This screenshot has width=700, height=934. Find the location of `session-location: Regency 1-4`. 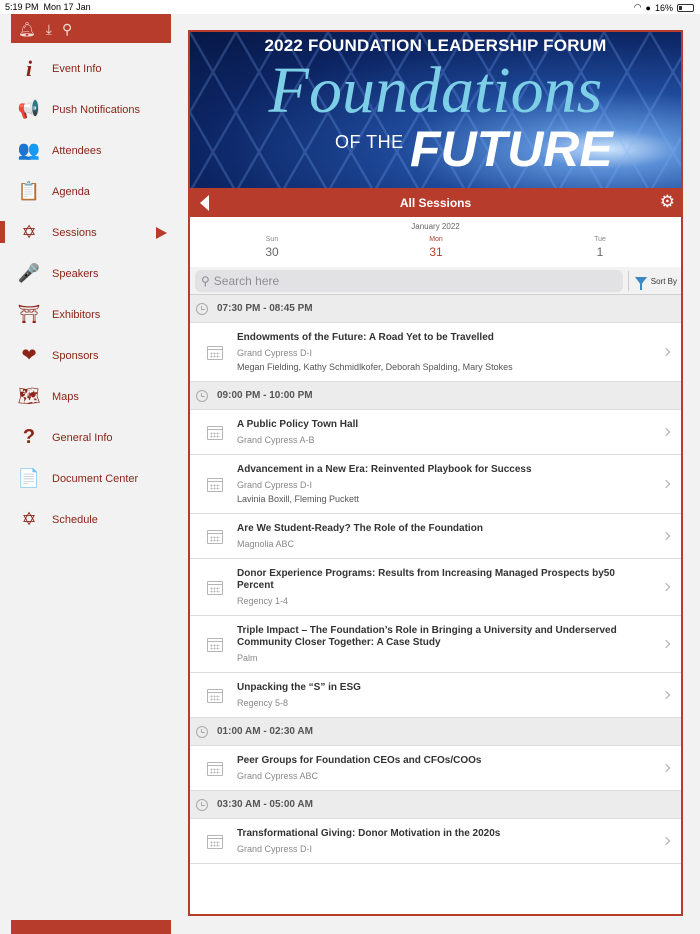

session-location: Regency 1-4 is located at coordinates (263, 601).